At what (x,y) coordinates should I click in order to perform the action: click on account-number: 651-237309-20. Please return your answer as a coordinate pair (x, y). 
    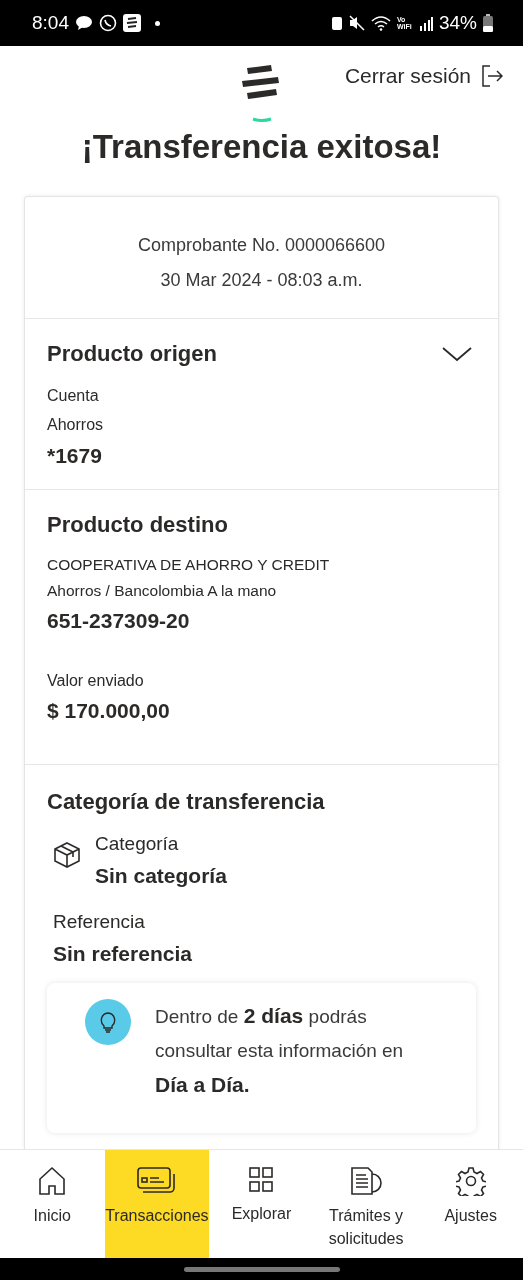
    Looking at the image, I should click on (119, 621).